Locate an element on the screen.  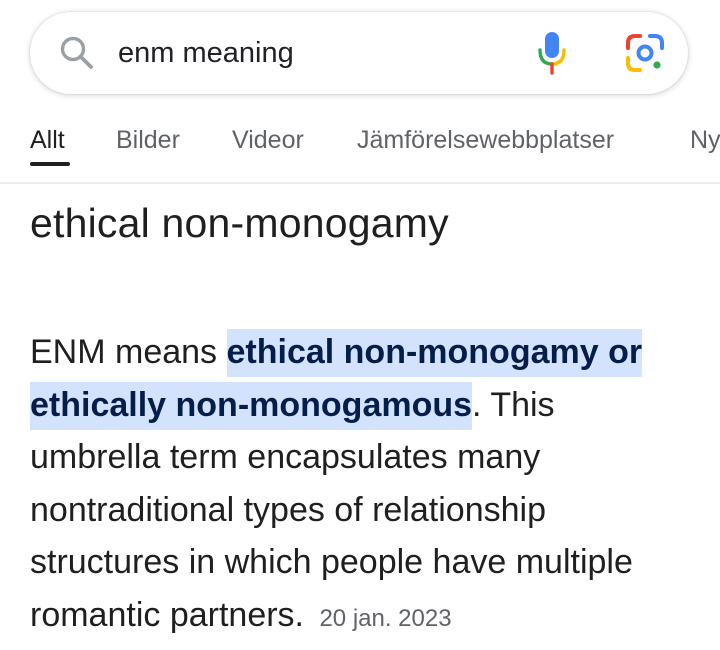
snippet-date: 20 jan. 2023 is located at coordinates (385, 618).